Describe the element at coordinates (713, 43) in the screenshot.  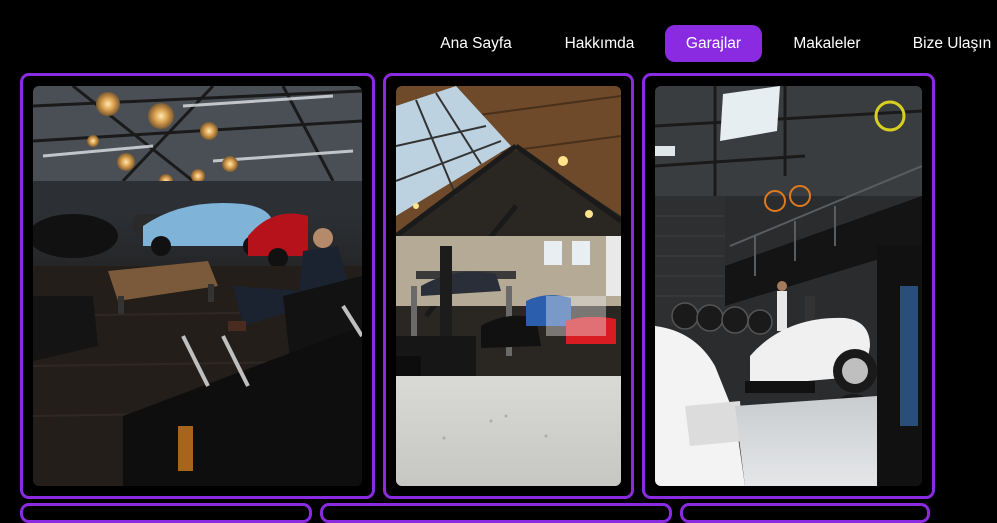
I see `nav-link-garages: Garajlar` at that location.